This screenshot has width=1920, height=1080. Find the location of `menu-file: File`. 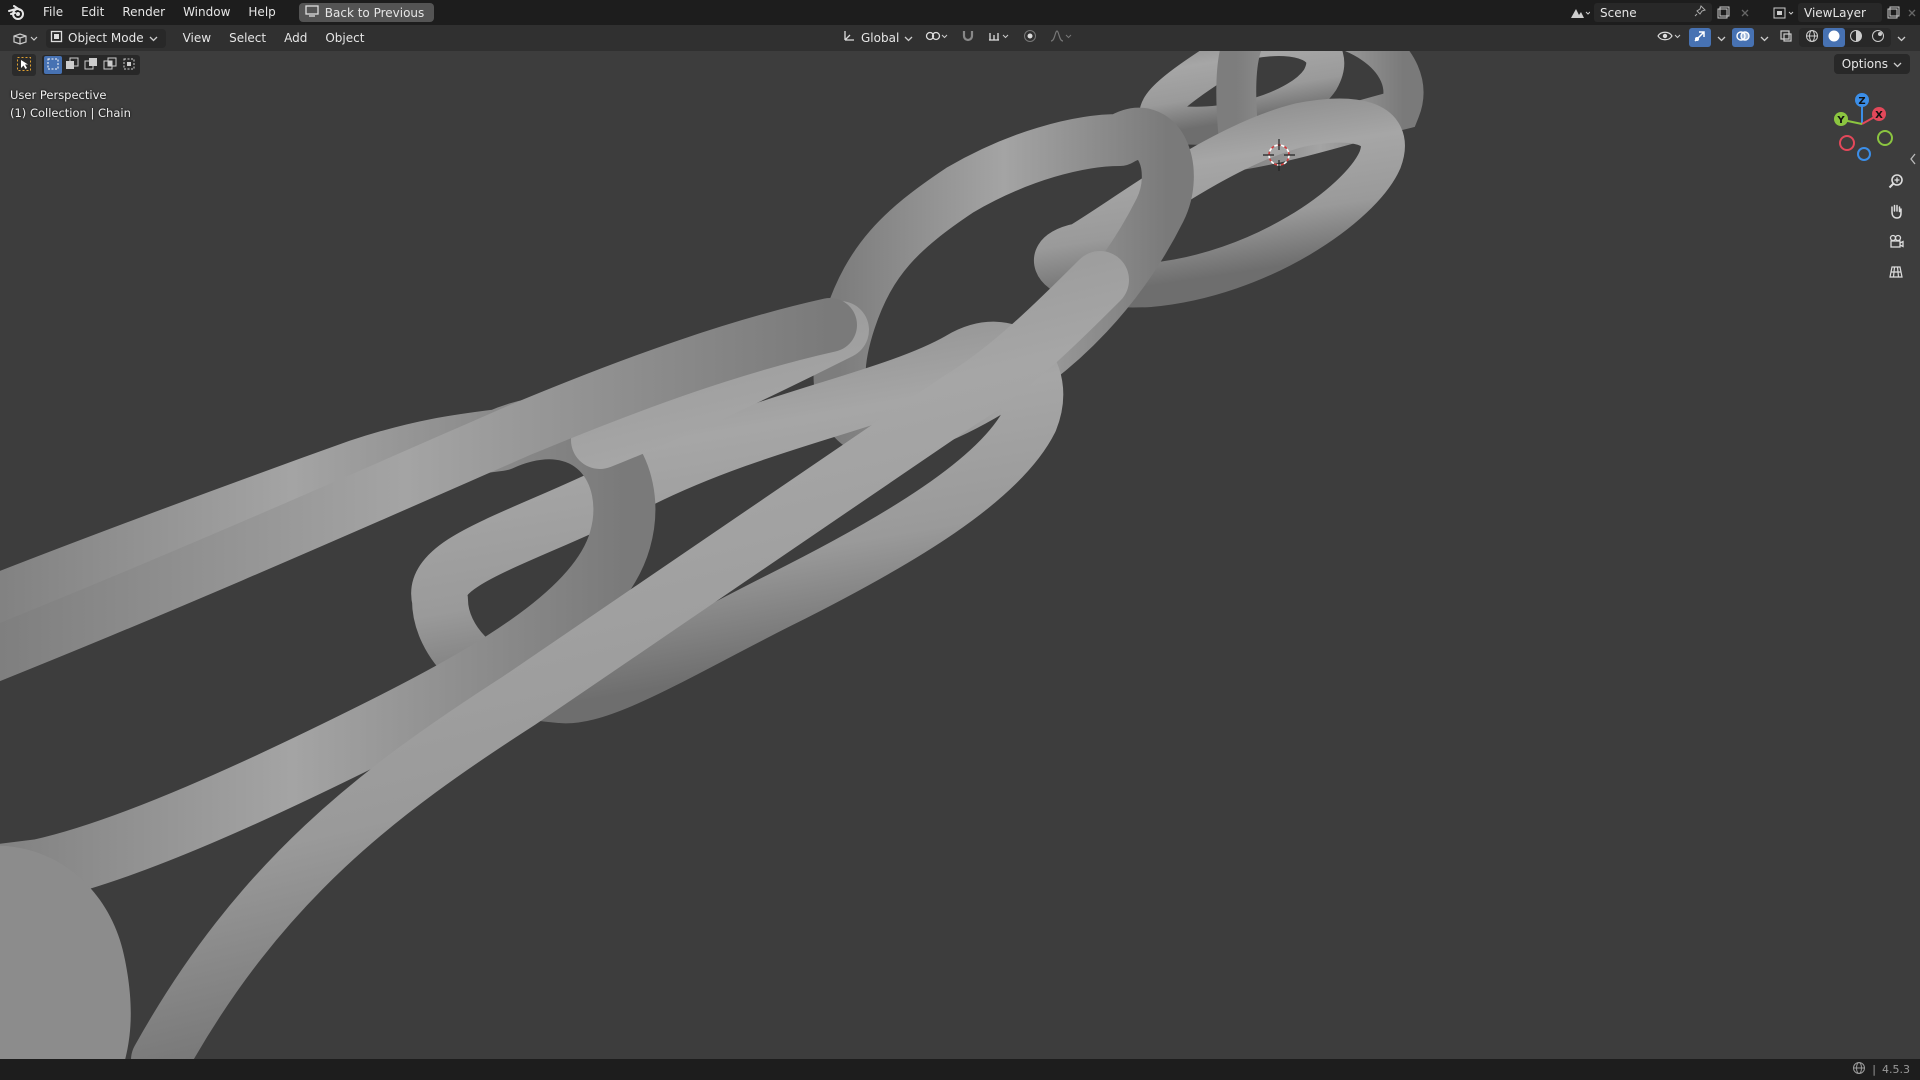

menu-file: File is located at coordinates (53, 12).